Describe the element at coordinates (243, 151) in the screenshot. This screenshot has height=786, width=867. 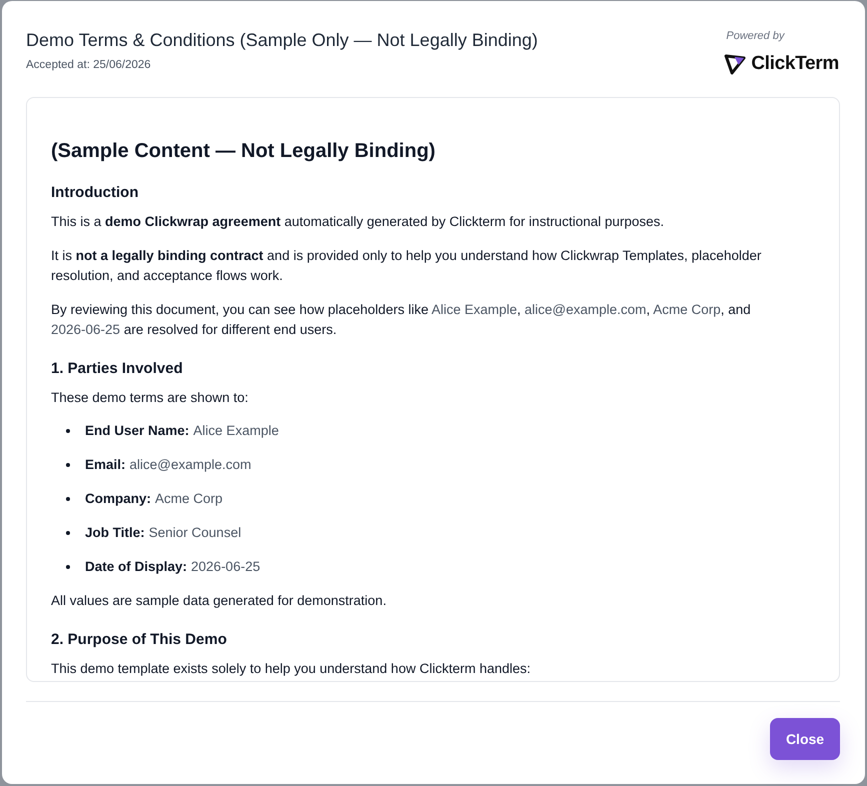
I see `document-title: (Sample Content — Not Legally Binding)` at that location.